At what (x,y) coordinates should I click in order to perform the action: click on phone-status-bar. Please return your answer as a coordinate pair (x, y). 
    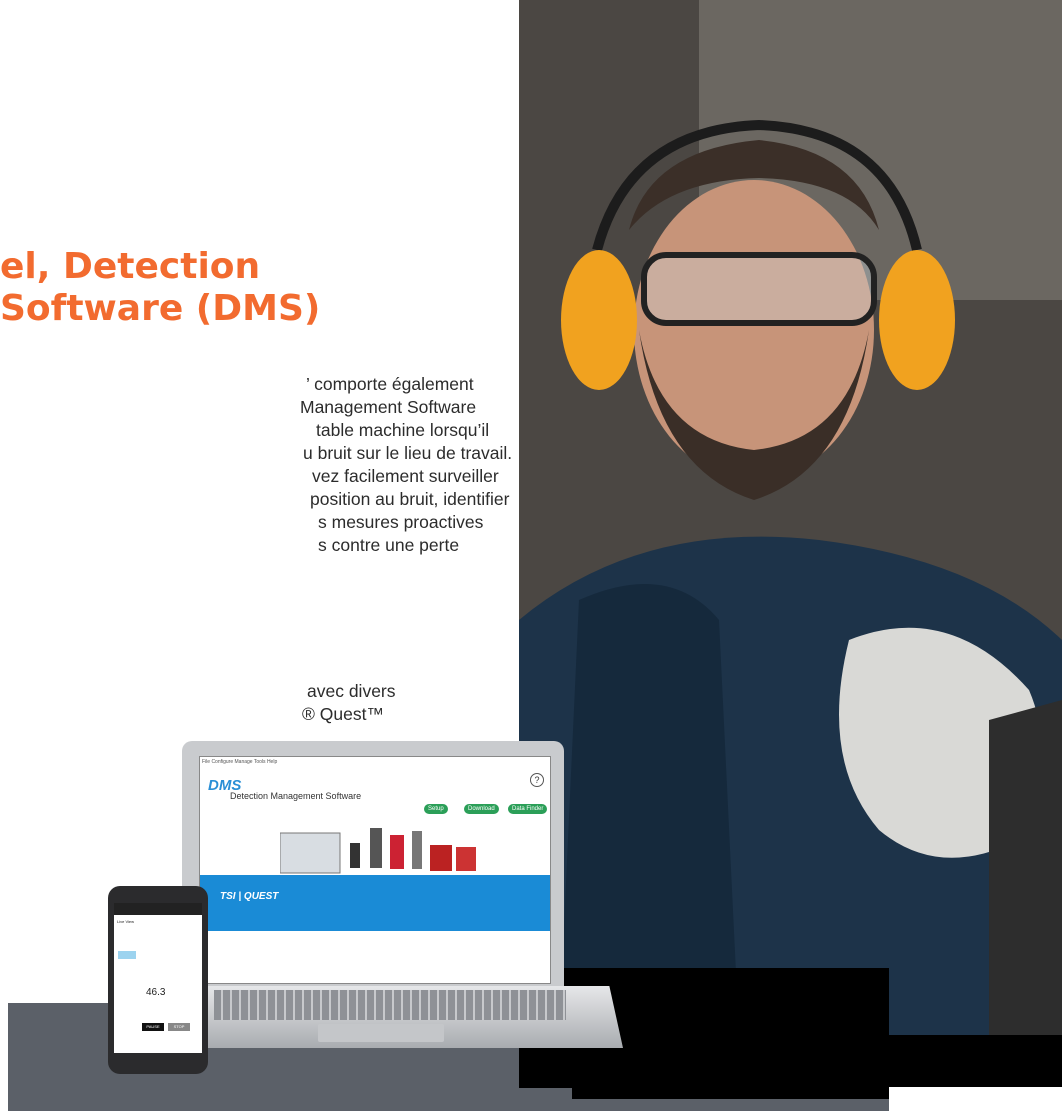
    Looking at the image, I should click on (158, 909).